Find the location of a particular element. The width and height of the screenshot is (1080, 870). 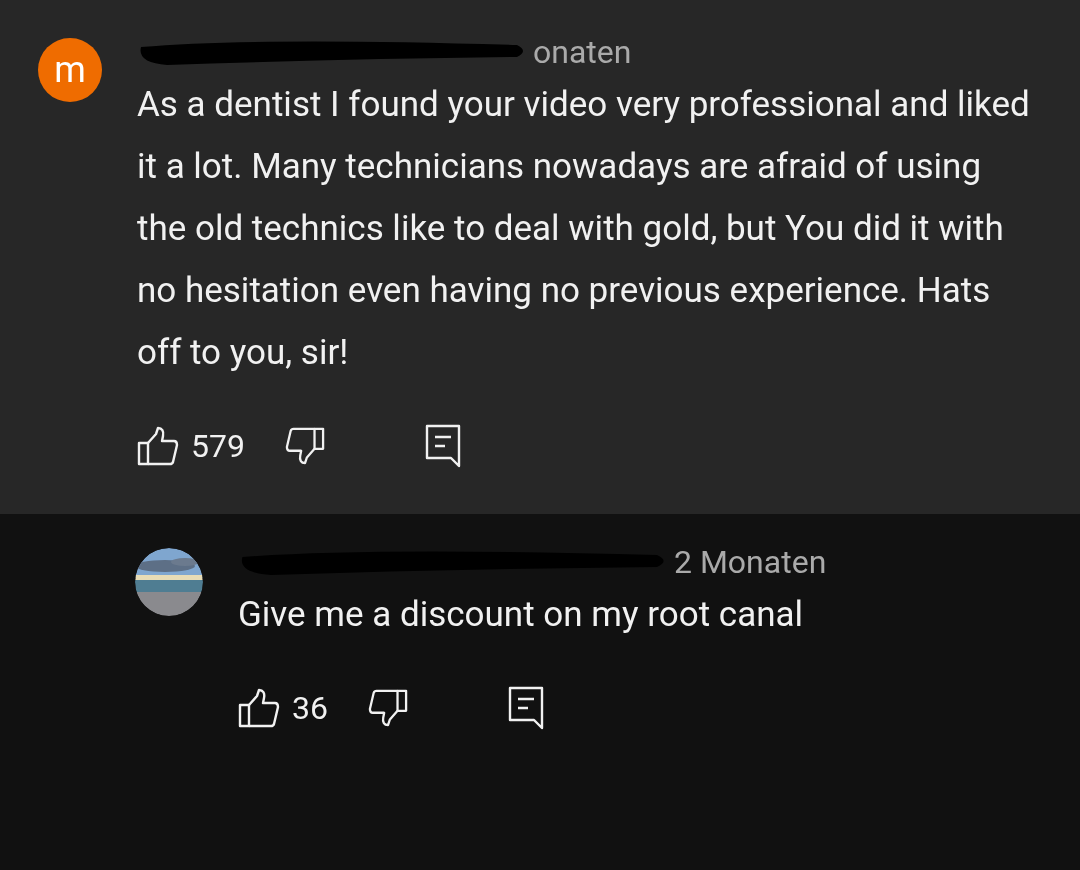

comment-time: onaten is located at coordinates (582, 52).